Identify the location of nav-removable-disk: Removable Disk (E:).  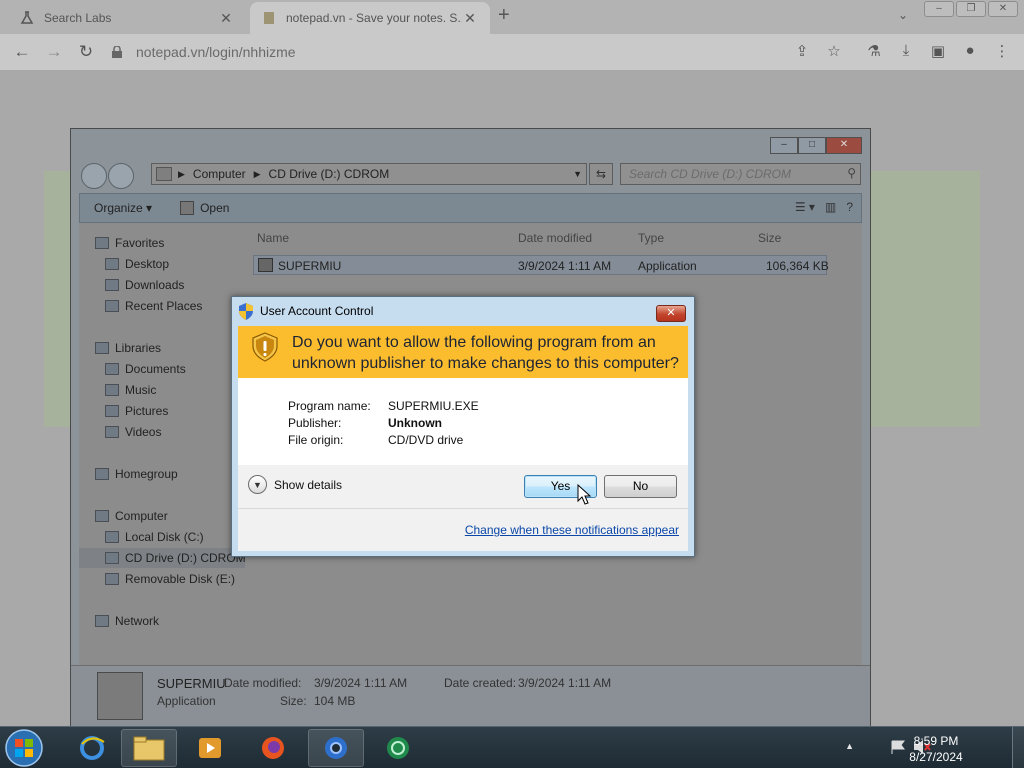
(170, 579).